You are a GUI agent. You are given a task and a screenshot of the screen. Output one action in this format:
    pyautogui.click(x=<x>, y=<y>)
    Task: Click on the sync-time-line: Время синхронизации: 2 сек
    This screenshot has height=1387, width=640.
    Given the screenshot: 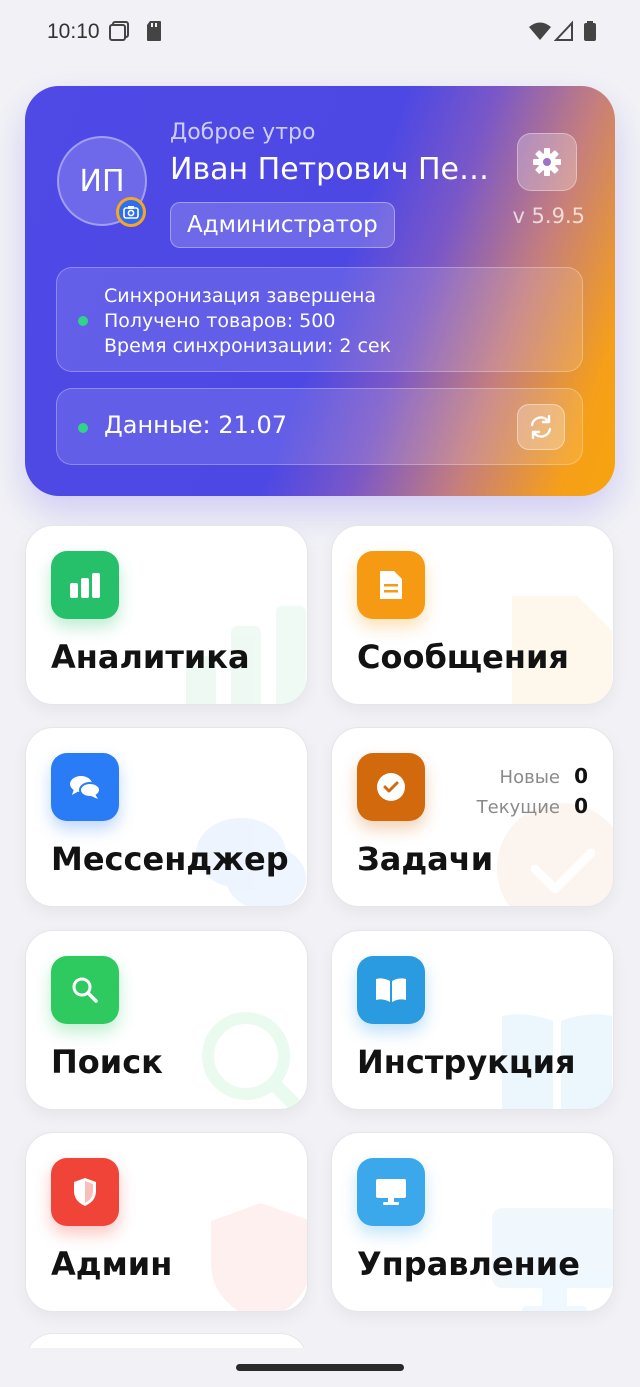 What is the action you would take?
    pyautogui.click(x=248, y=346)
    